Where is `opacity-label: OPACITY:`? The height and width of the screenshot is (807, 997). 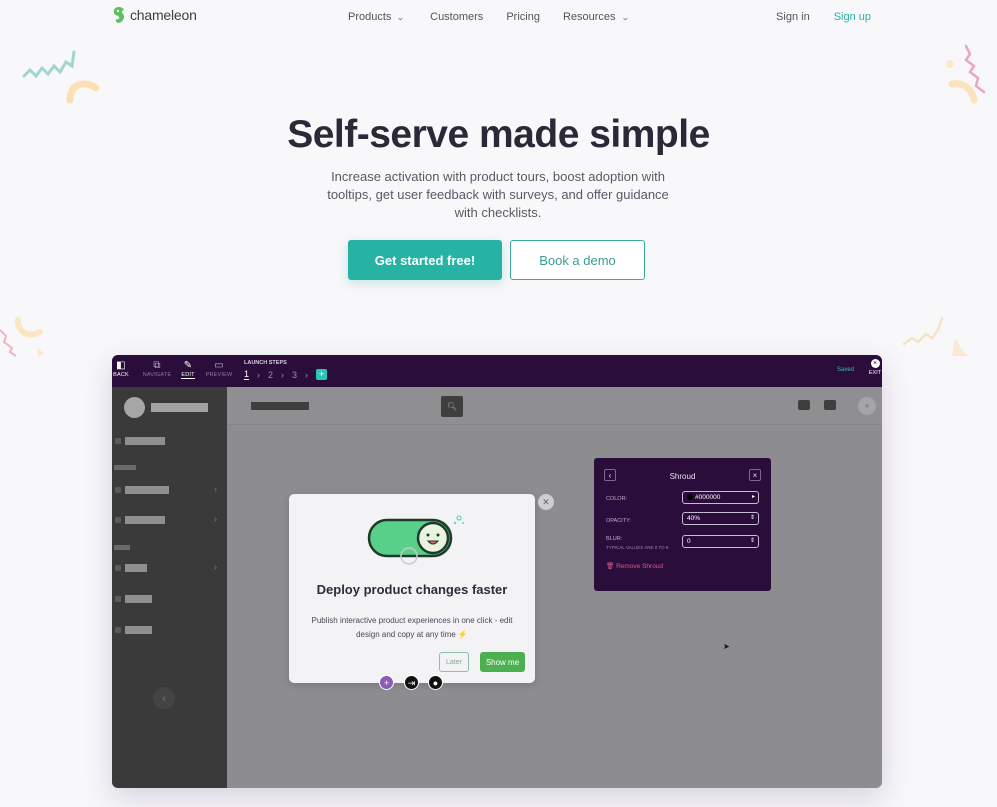 opacity-label: OPACITY: is located at coordinates (618, 521).